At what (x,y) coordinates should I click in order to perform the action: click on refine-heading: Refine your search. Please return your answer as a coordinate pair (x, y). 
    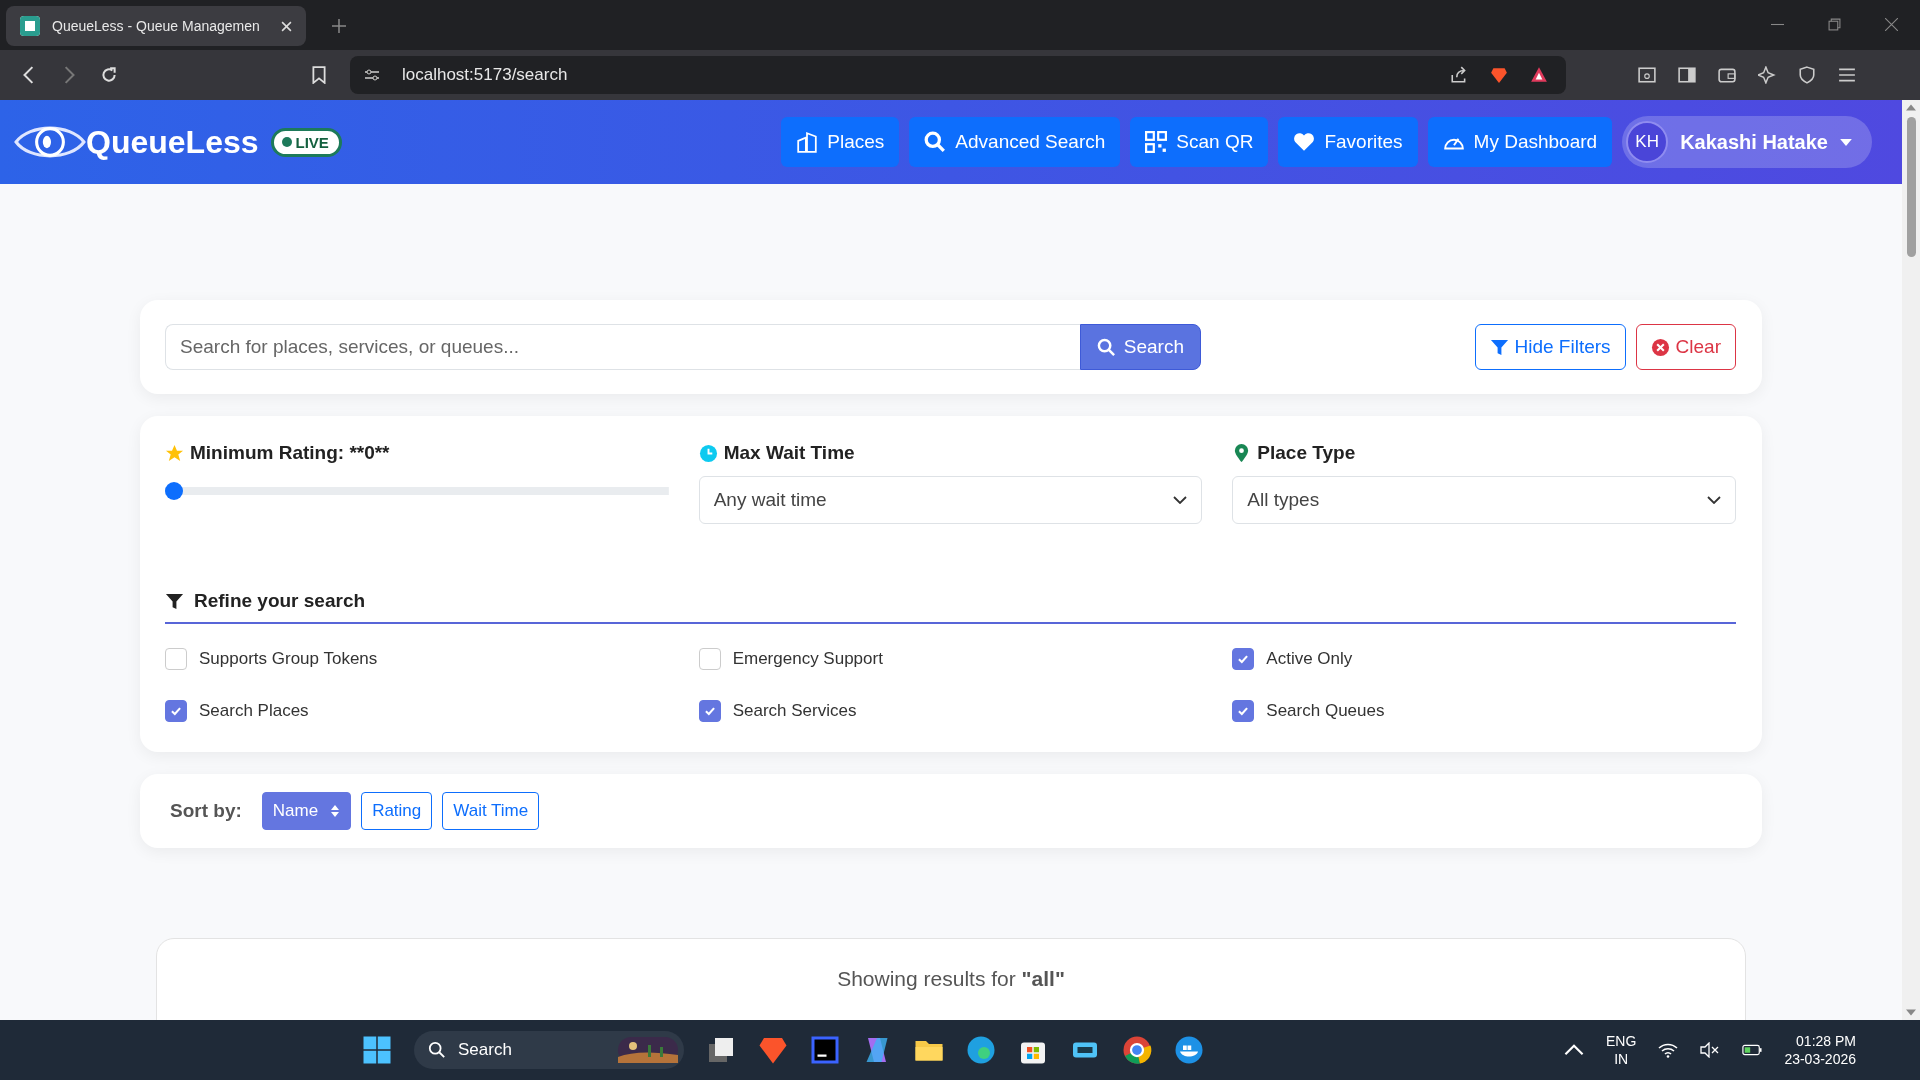
    Looking at the image, I should click on (280, 601).